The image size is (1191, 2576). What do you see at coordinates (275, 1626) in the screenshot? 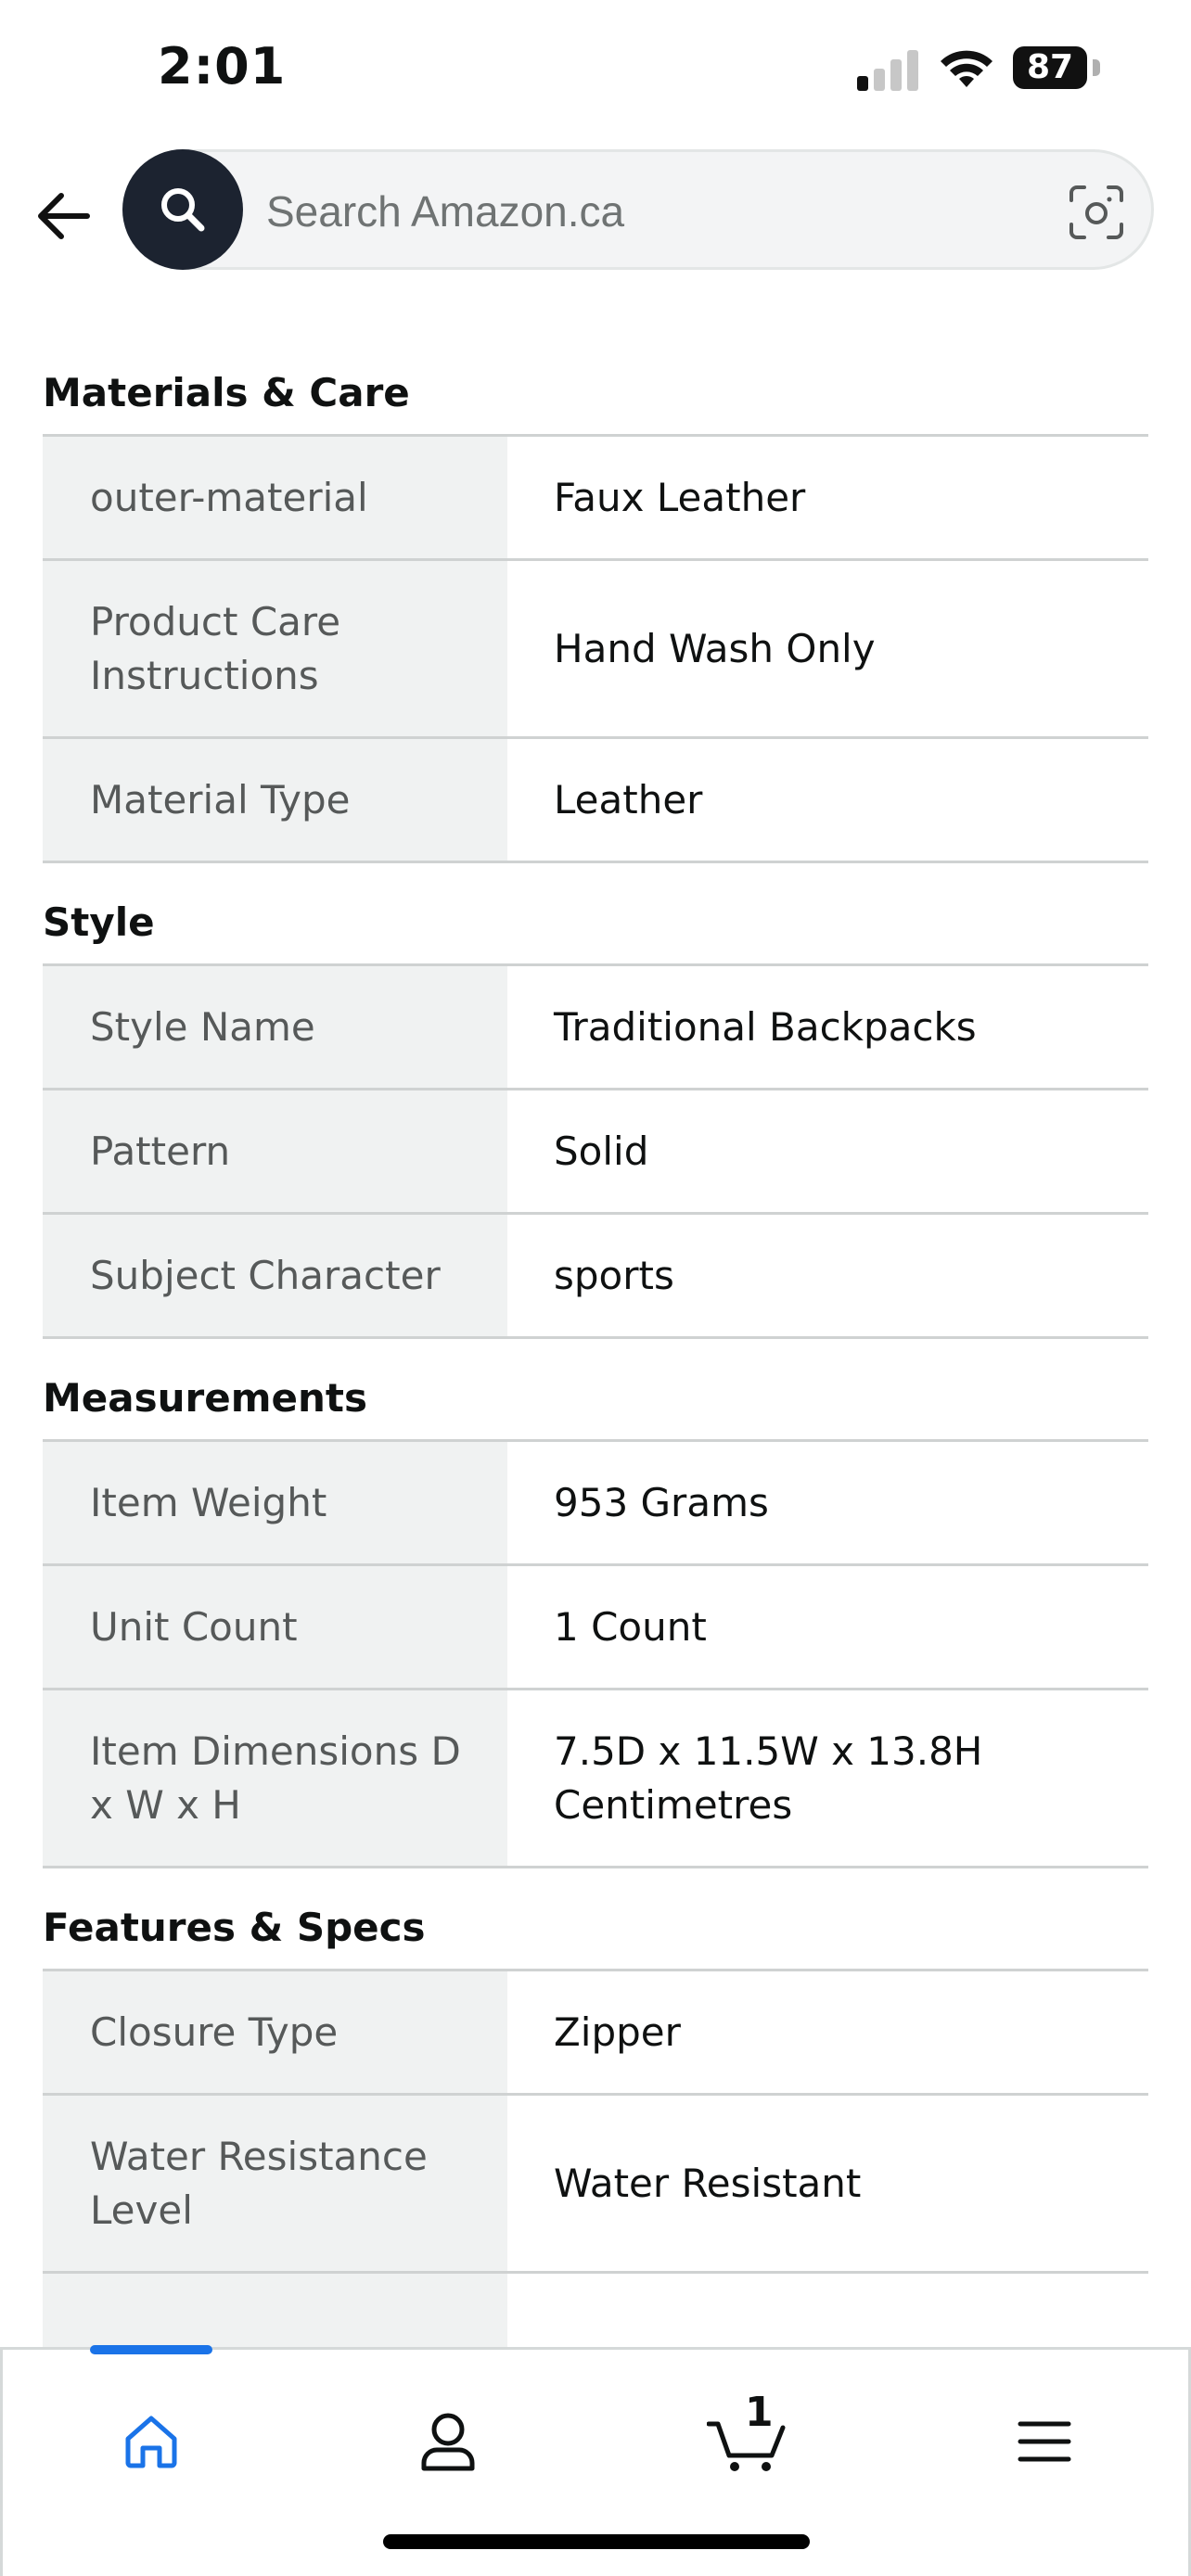
I see `row-label: Unit Count` at bounding box center [275, 1626].